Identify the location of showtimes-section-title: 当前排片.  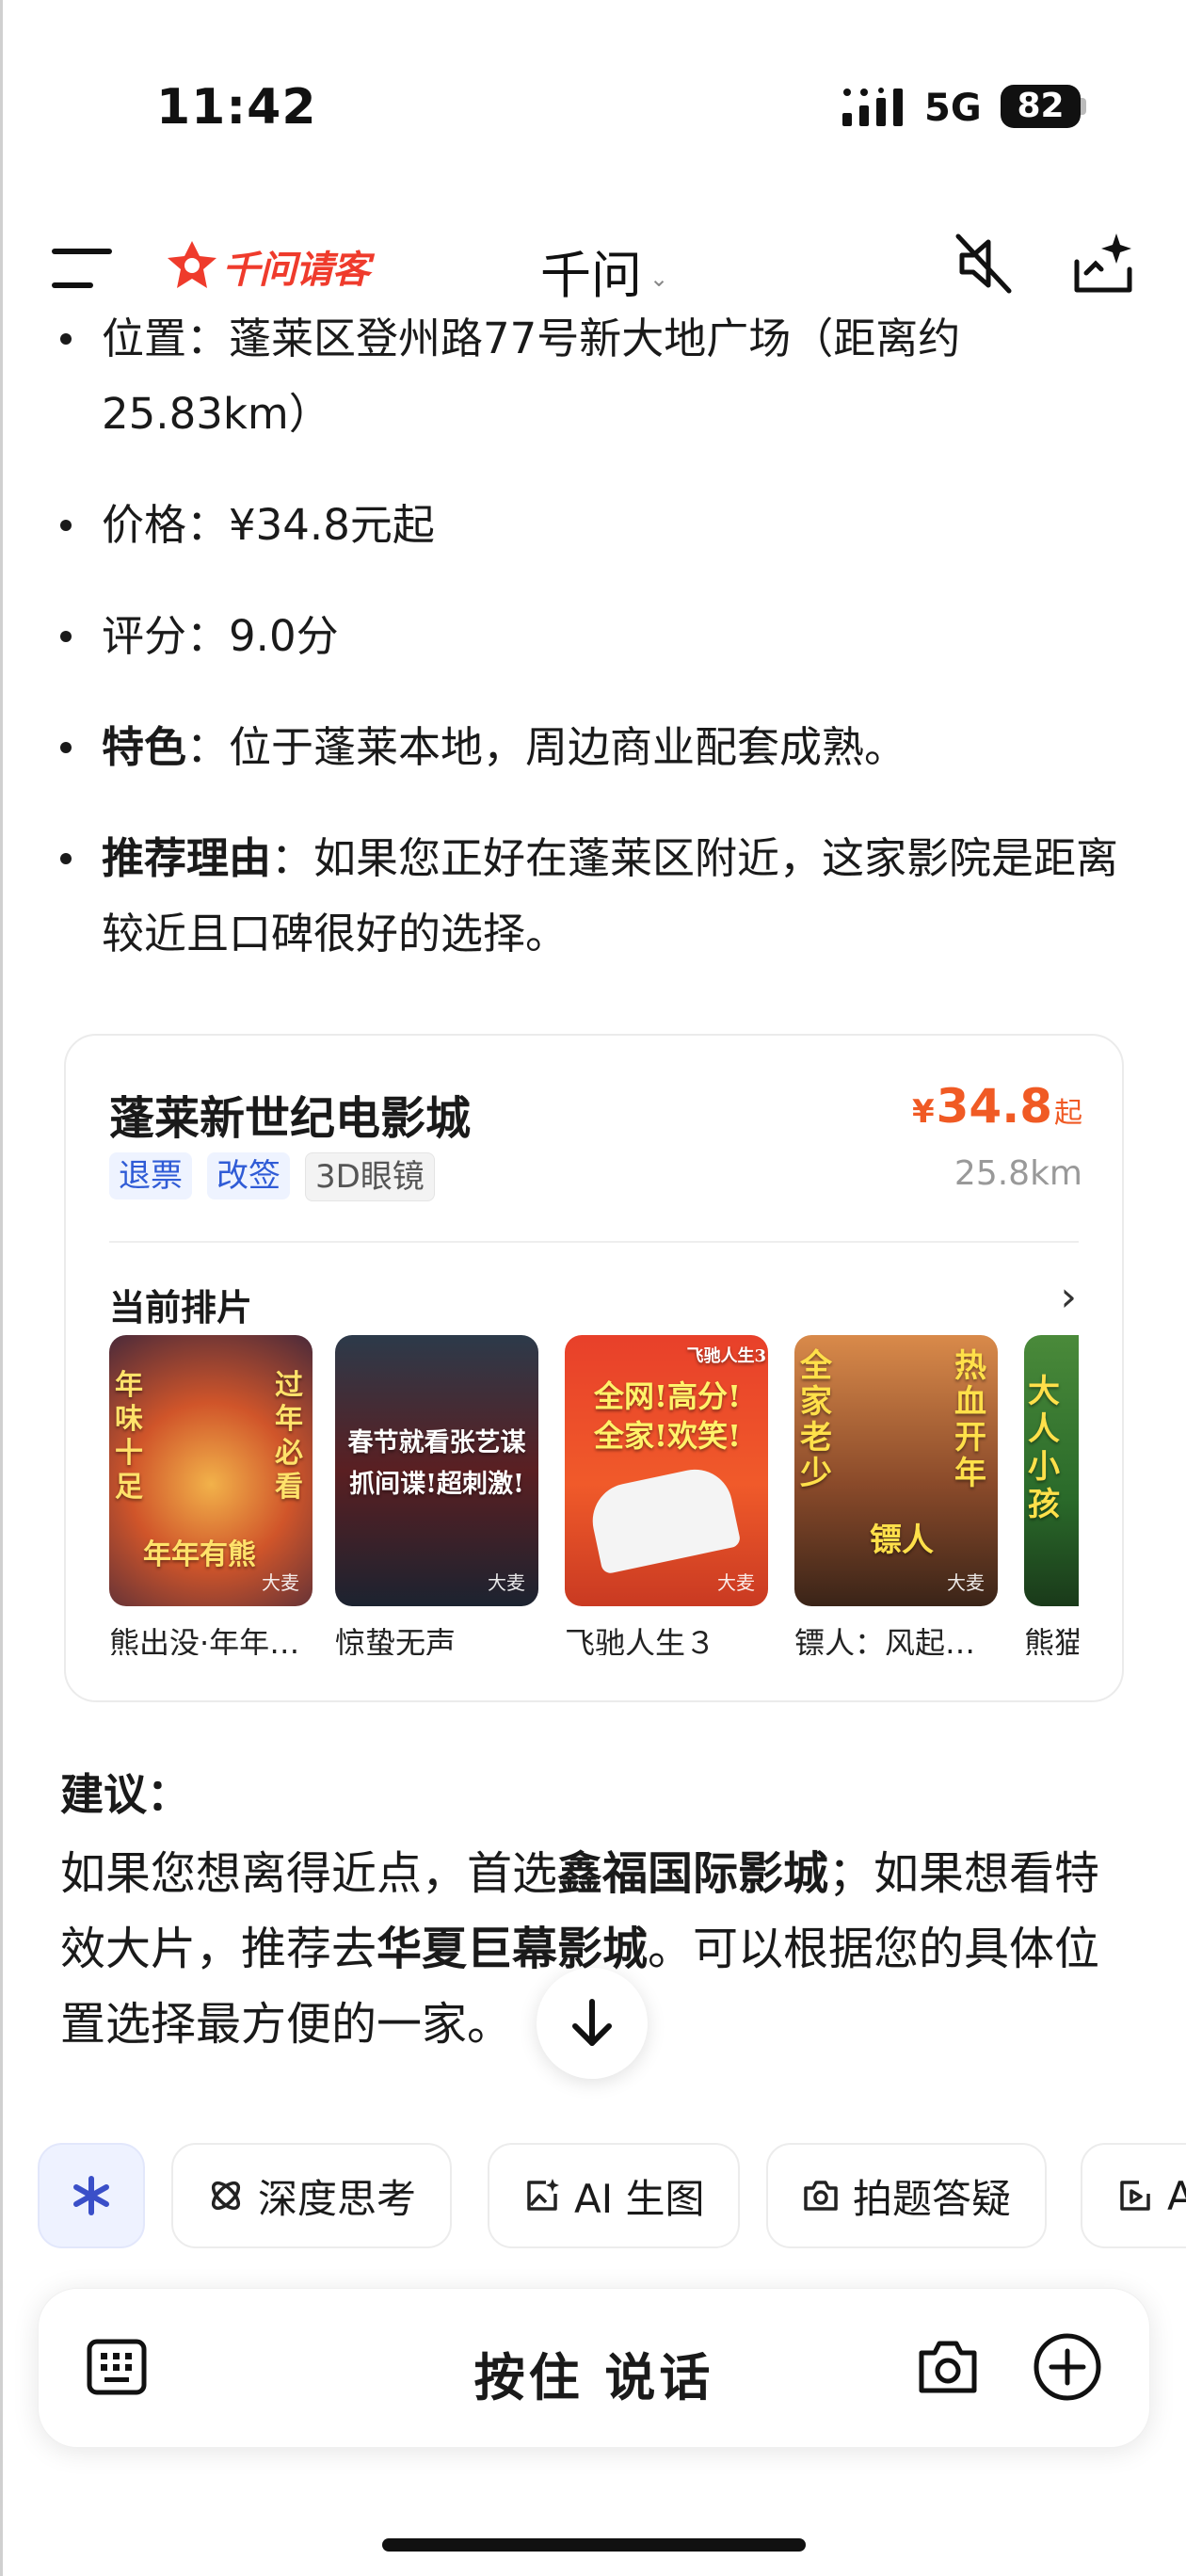
(181, 1307).